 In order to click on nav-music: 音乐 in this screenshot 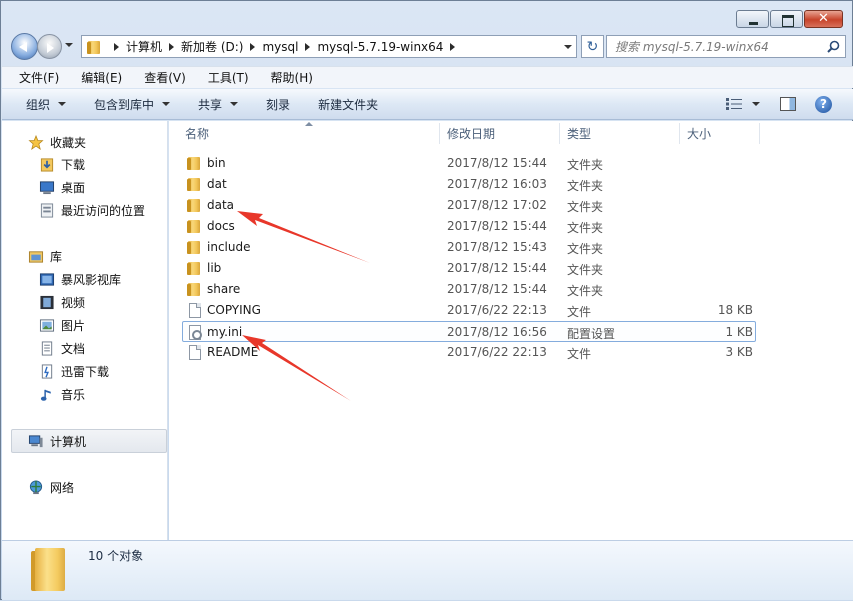, I will do `click(62, 394)`.